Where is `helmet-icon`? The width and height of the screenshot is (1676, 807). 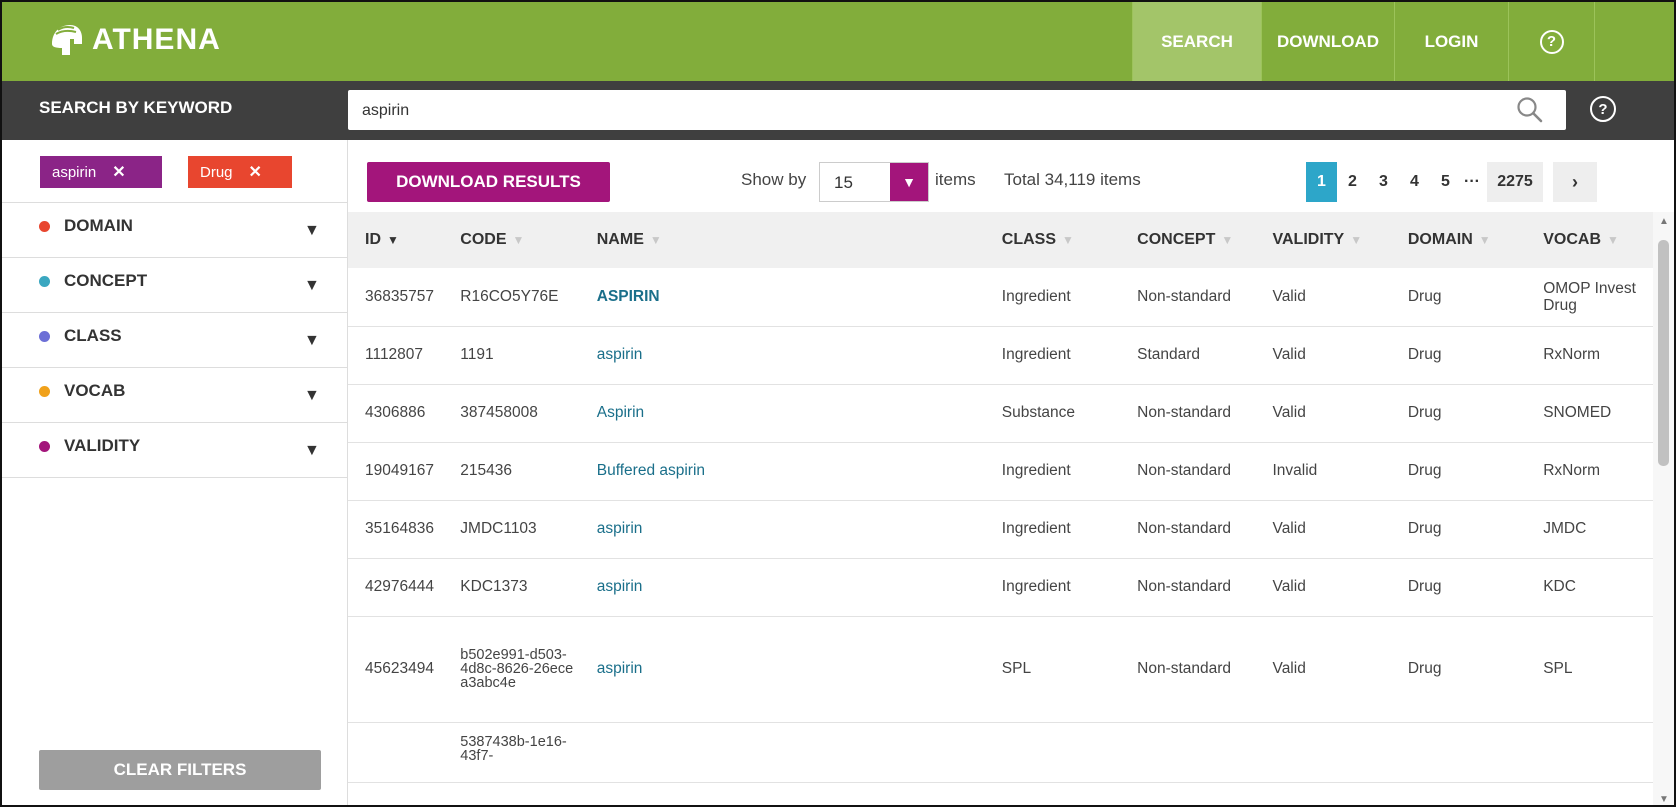 helmet-icon is located at coordinates (67, 40).